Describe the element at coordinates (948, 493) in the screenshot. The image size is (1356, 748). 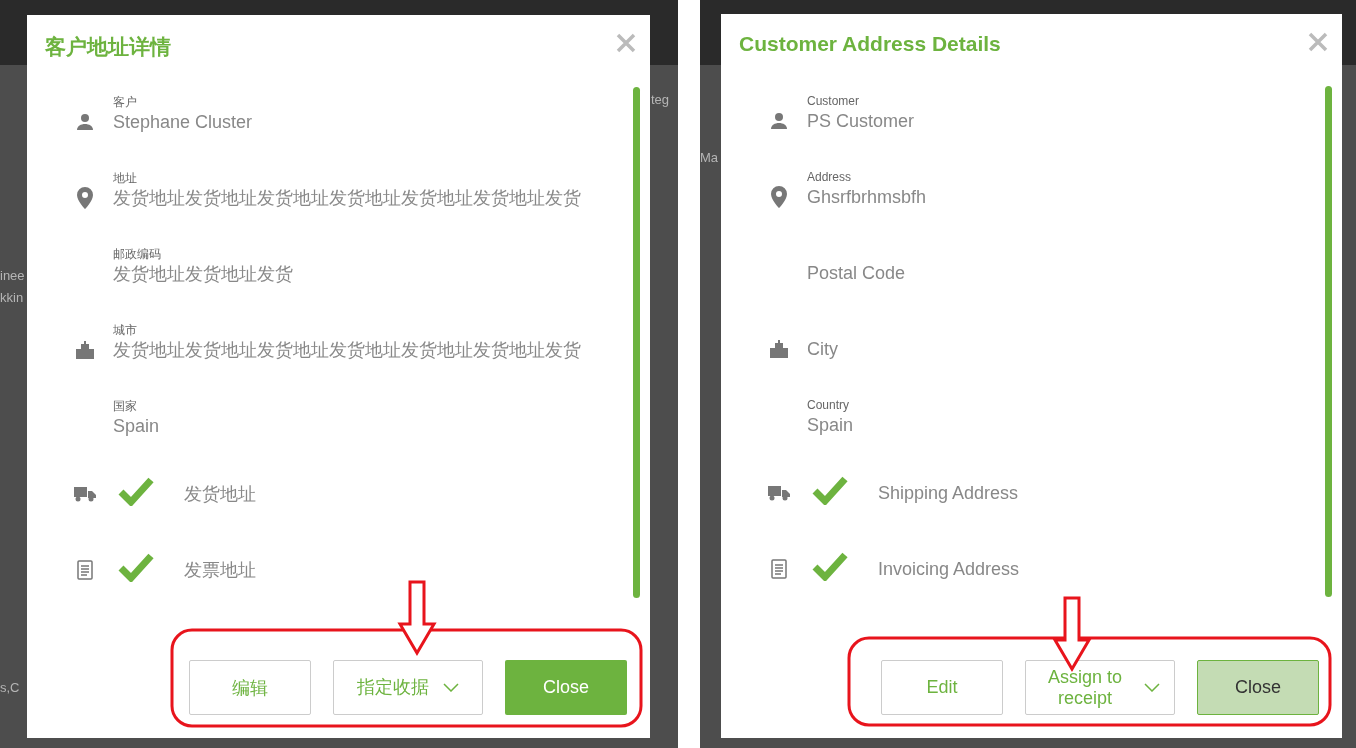
I see `option-label: Shipping Address` at that location.